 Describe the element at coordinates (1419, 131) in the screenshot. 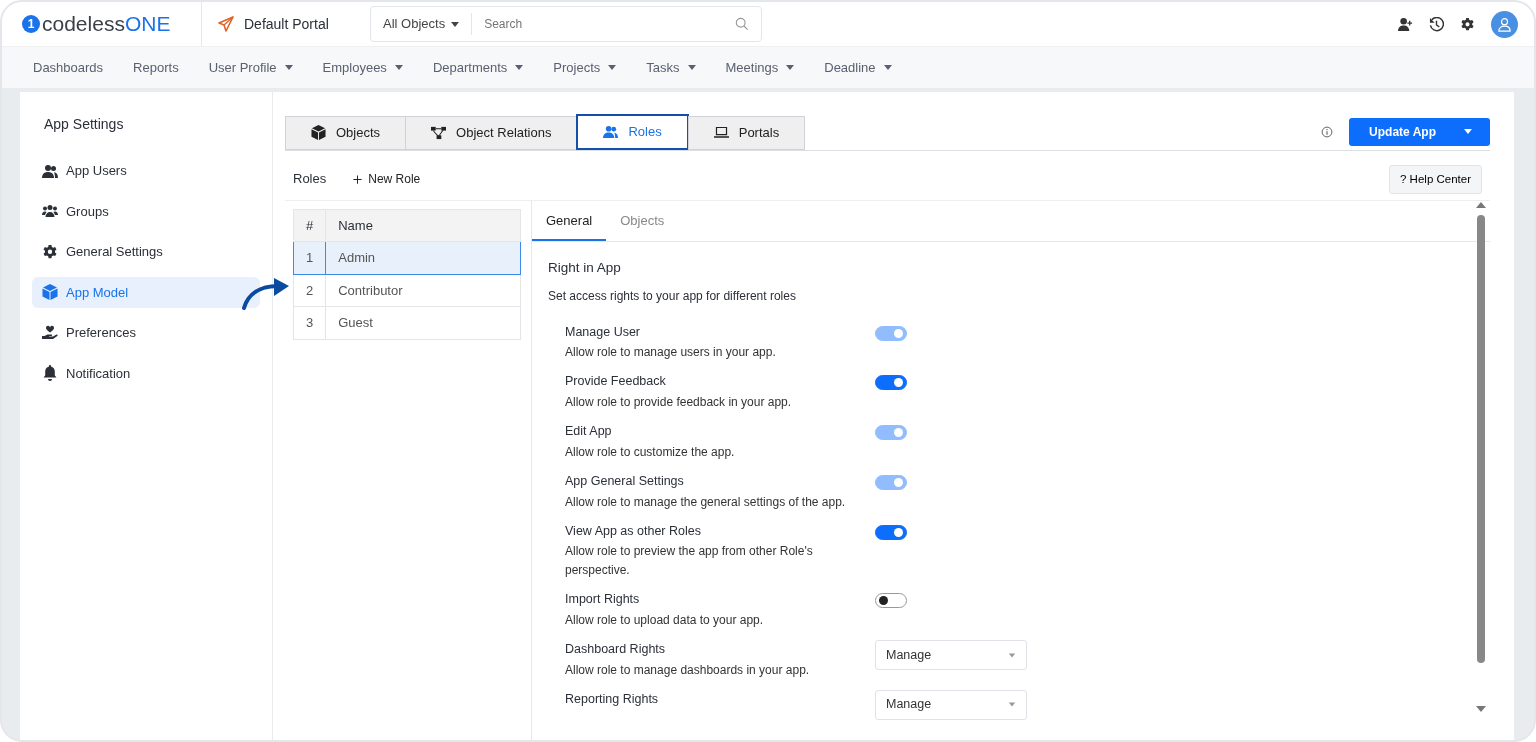

I see `update-app-button: Update App` at that location.